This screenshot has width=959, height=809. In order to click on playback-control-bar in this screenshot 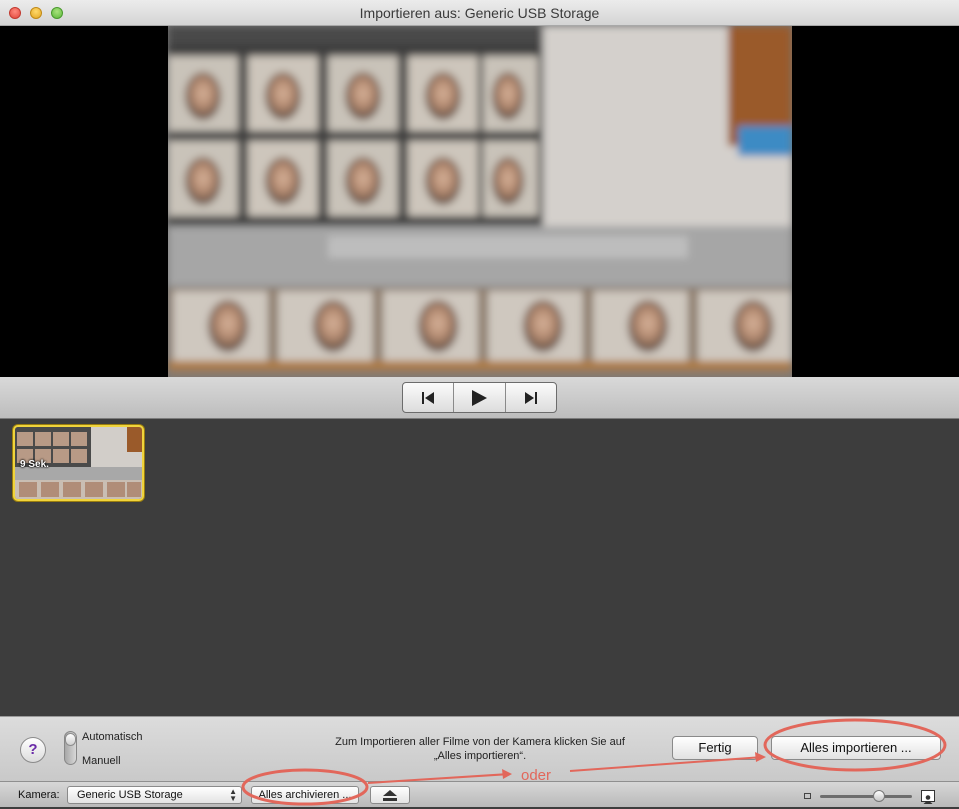, I will do `click(479, 398)`.